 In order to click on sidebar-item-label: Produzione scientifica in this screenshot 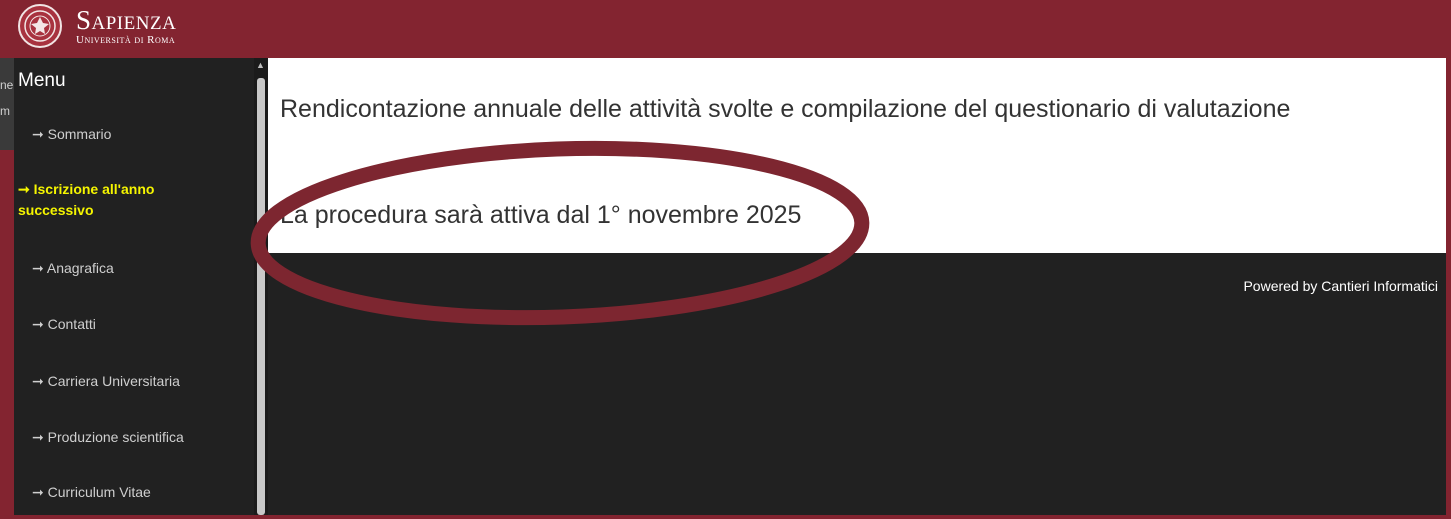, I will do `click(115, 437)`.